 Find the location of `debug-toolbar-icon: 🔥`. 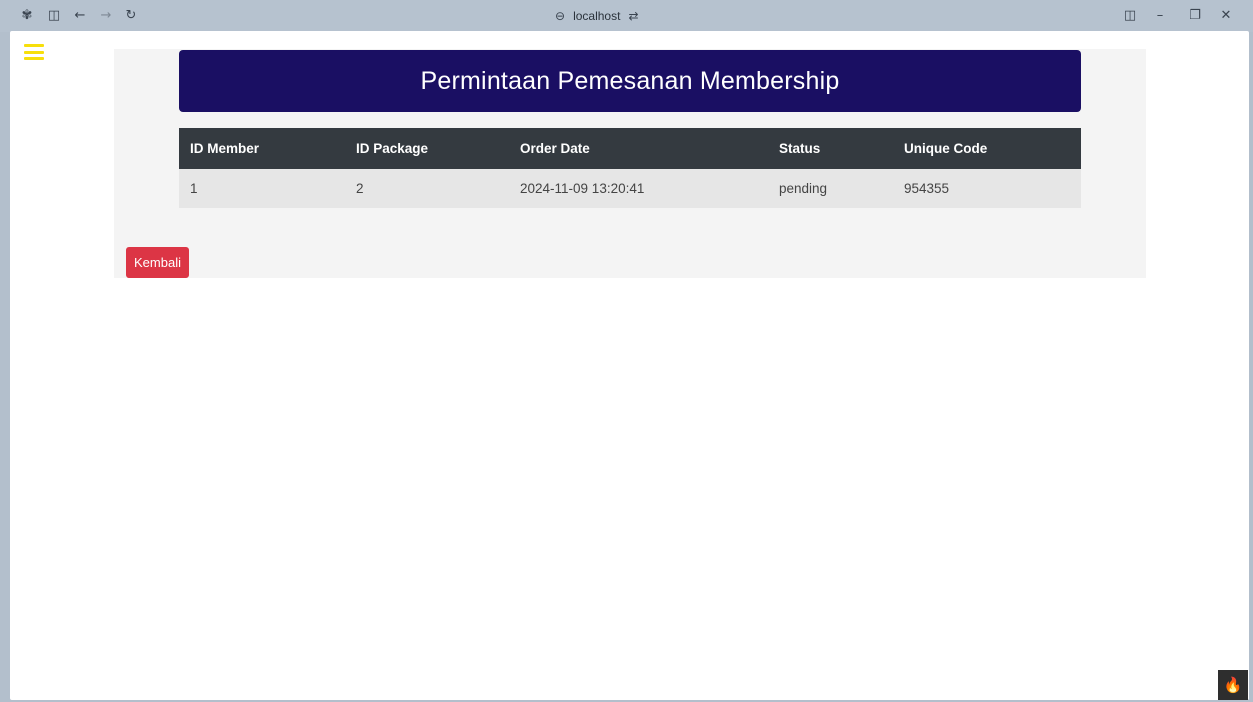

debug-toolbar-icon: 🔥 is located at coordinates (1233, 685).